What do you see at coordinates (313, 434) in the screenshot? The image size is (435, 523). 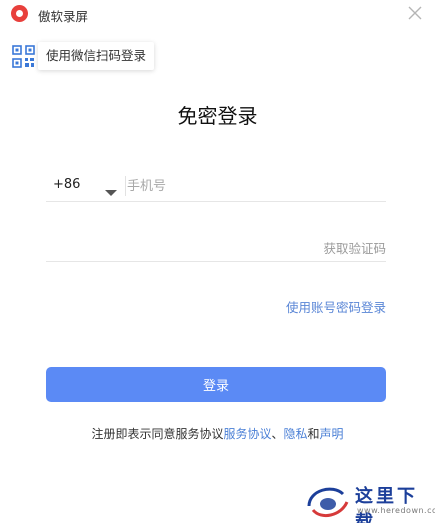 I see `agreement-and: 和` at bounding box center [313, 434].